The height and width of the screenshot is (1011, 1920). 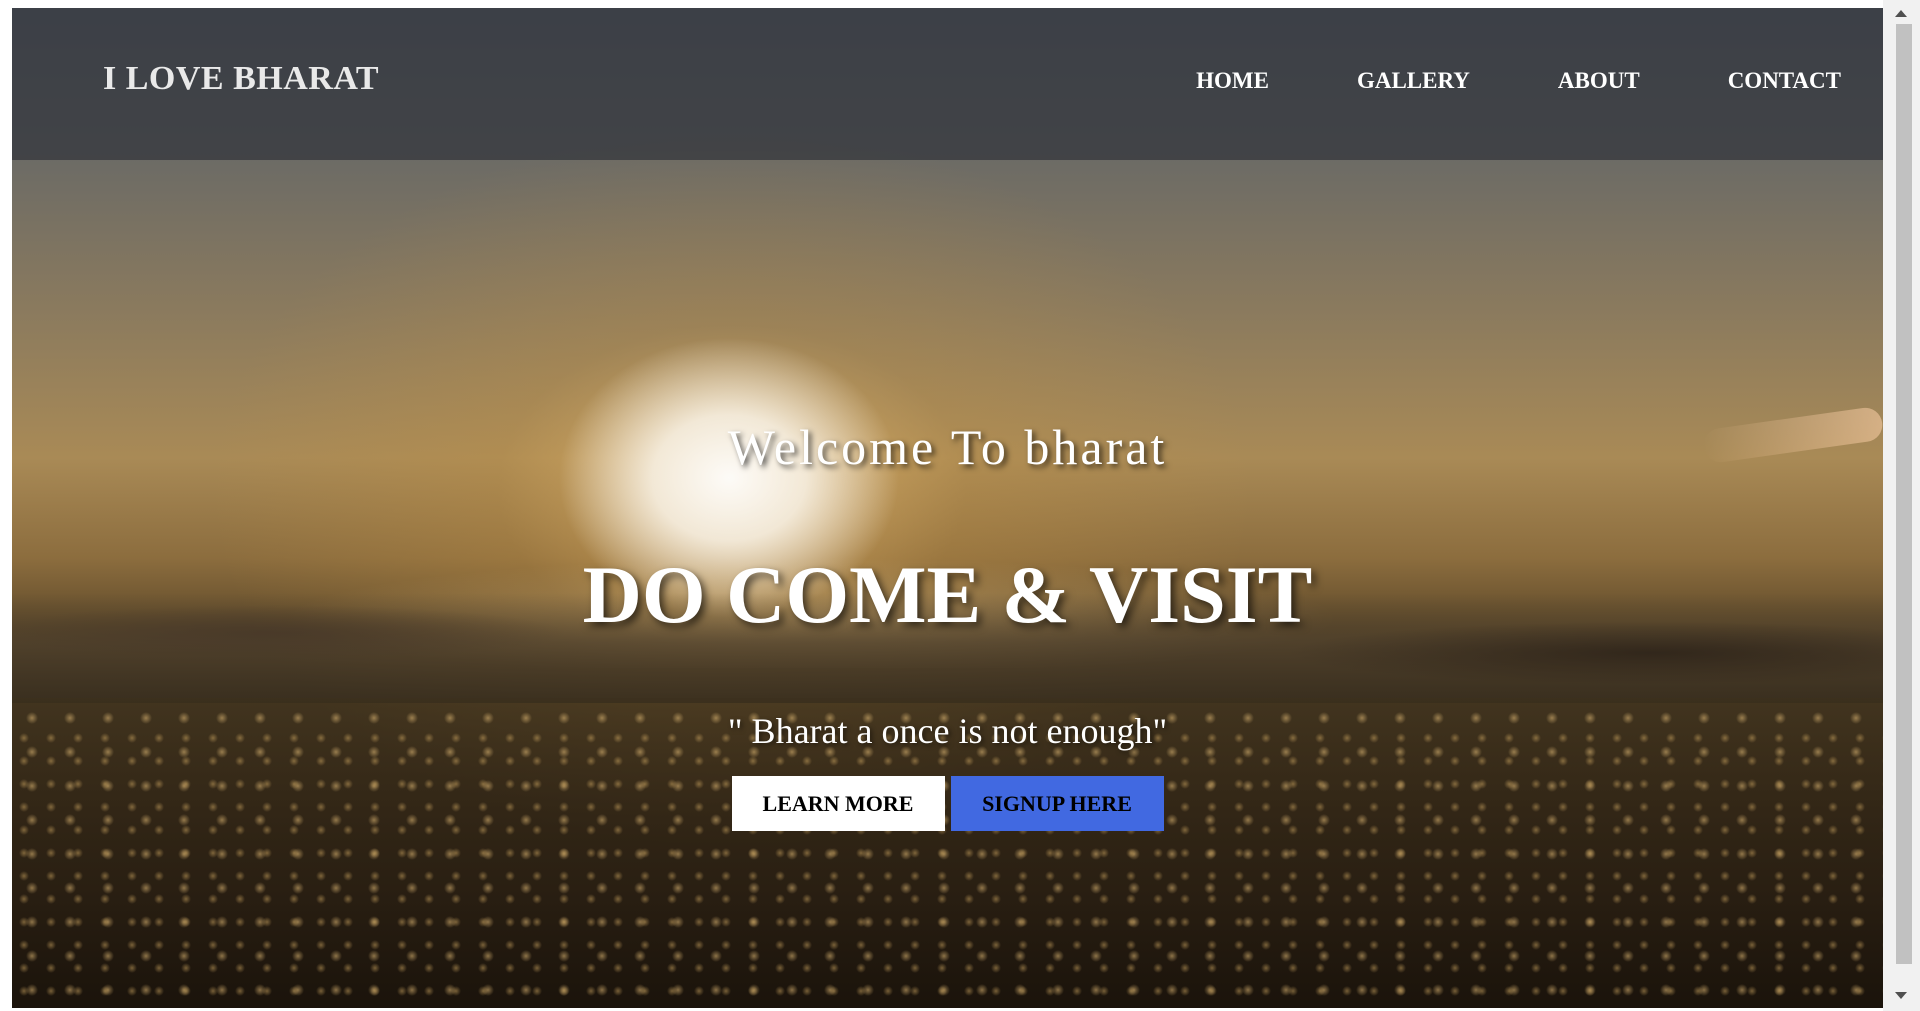 What do you see at coordinates (947, 447) in the screenshot?
I see `hero-welcome-text: Welcome To bharat` at bounding box center [947, 447].